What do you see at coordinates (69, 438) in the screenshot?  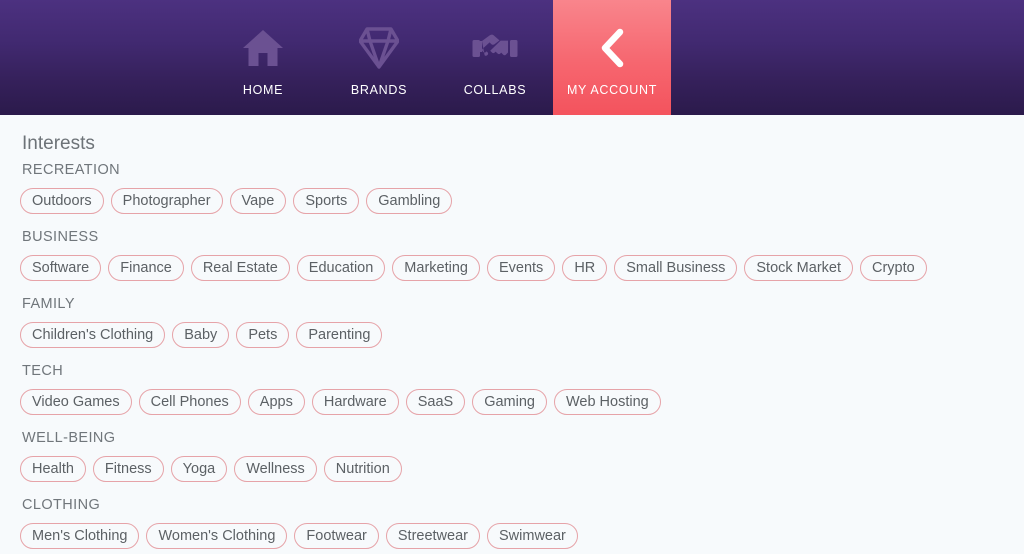 I see `category-title: WELL-BEING` at bounding box center [69, 438].